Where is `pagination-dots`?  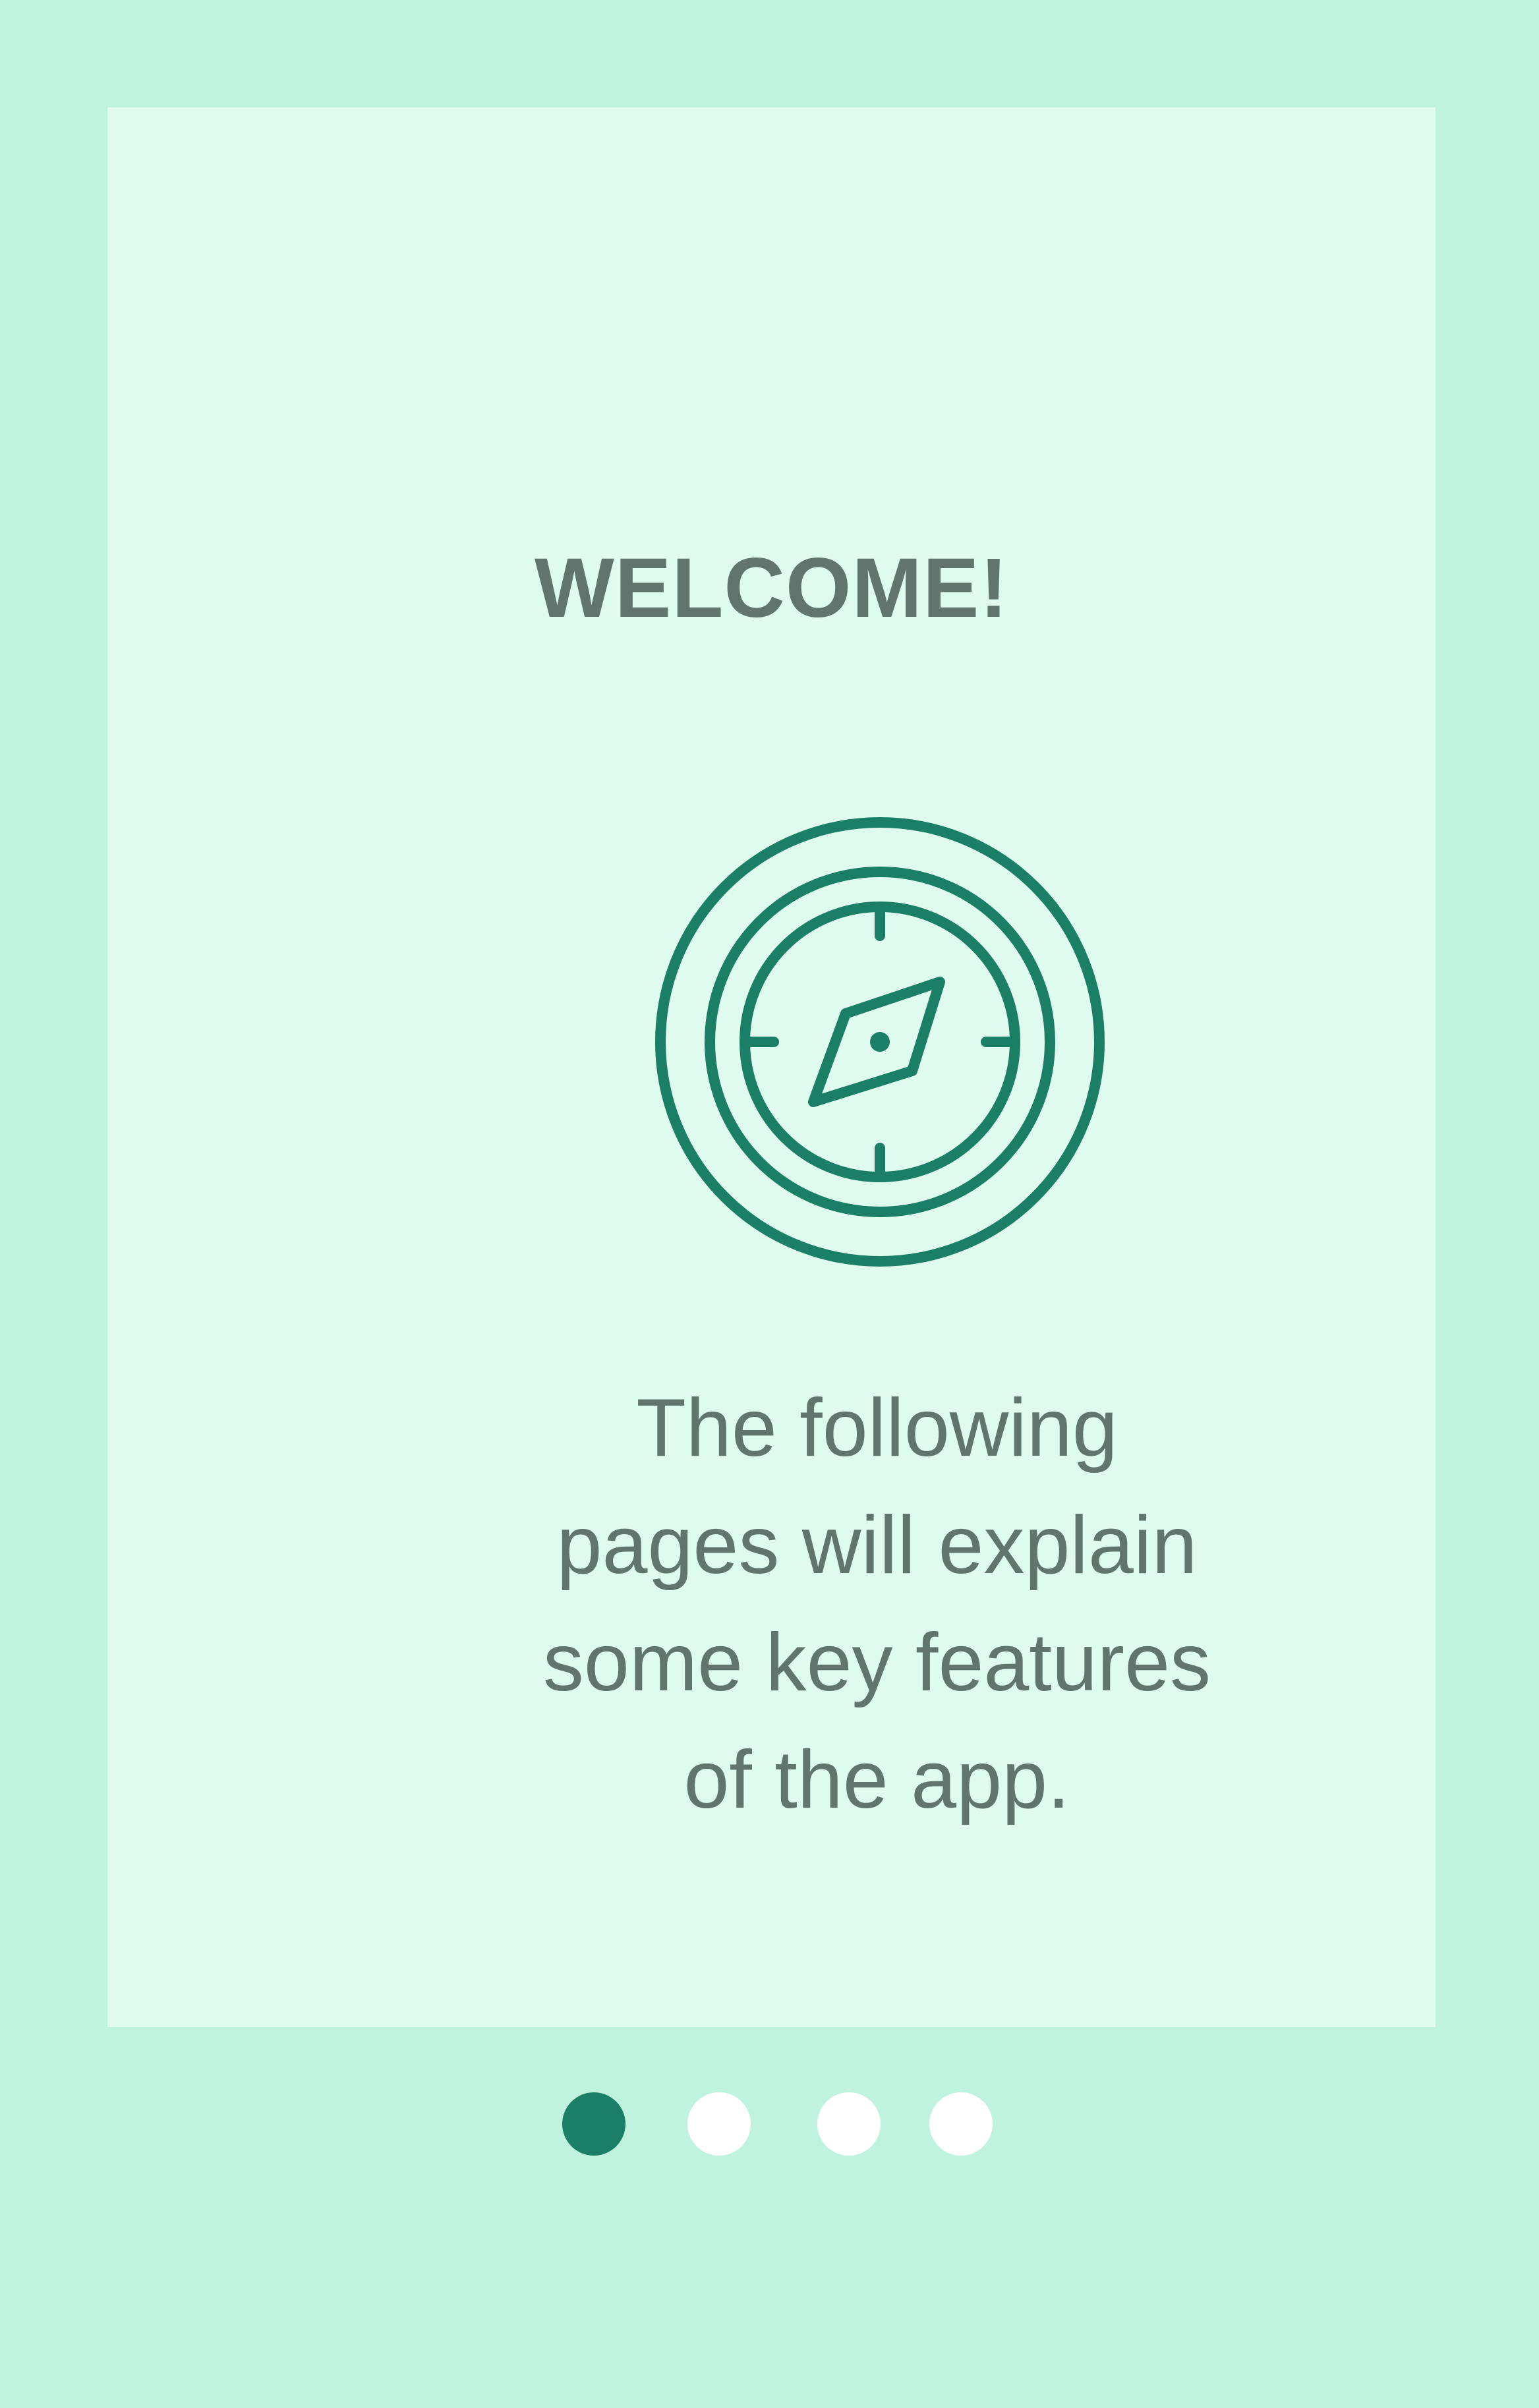 pagination-dots is located at coordinates (769, 2125).